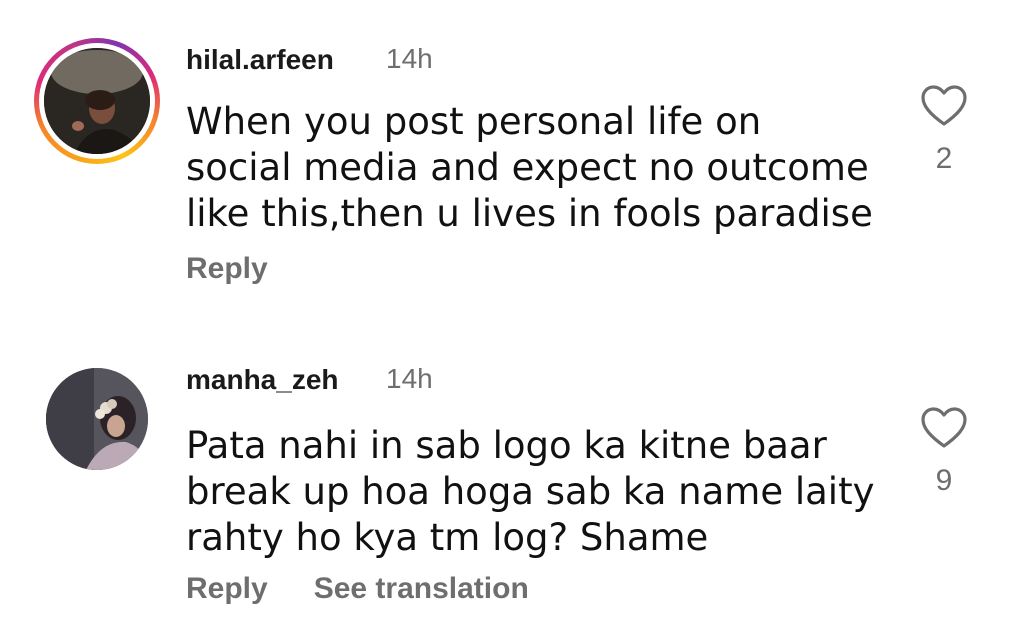 This screenshot has height=628, width=1024. I want to click on avatar-wrapper, so click(97, 419).